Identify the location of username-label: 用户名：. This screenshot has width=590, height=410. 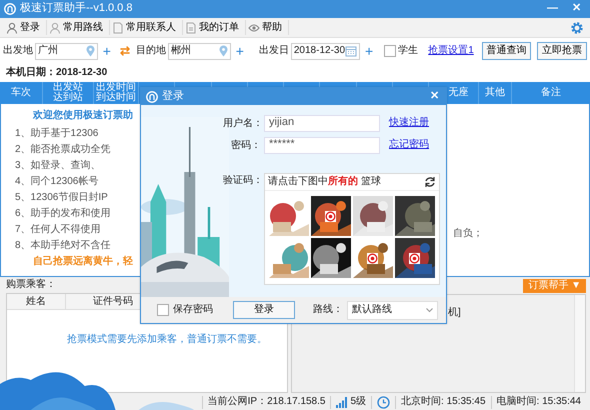
(242, 123).